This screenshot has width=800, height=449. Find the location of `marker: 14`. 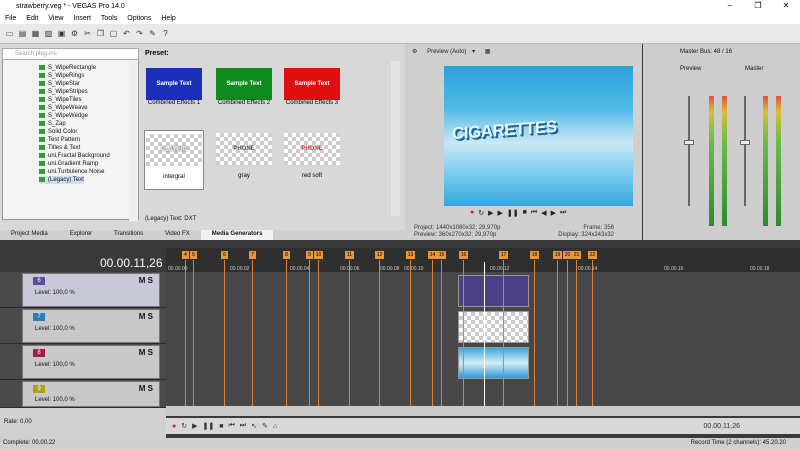

marker: 14 is located at coordinates (432, 255).